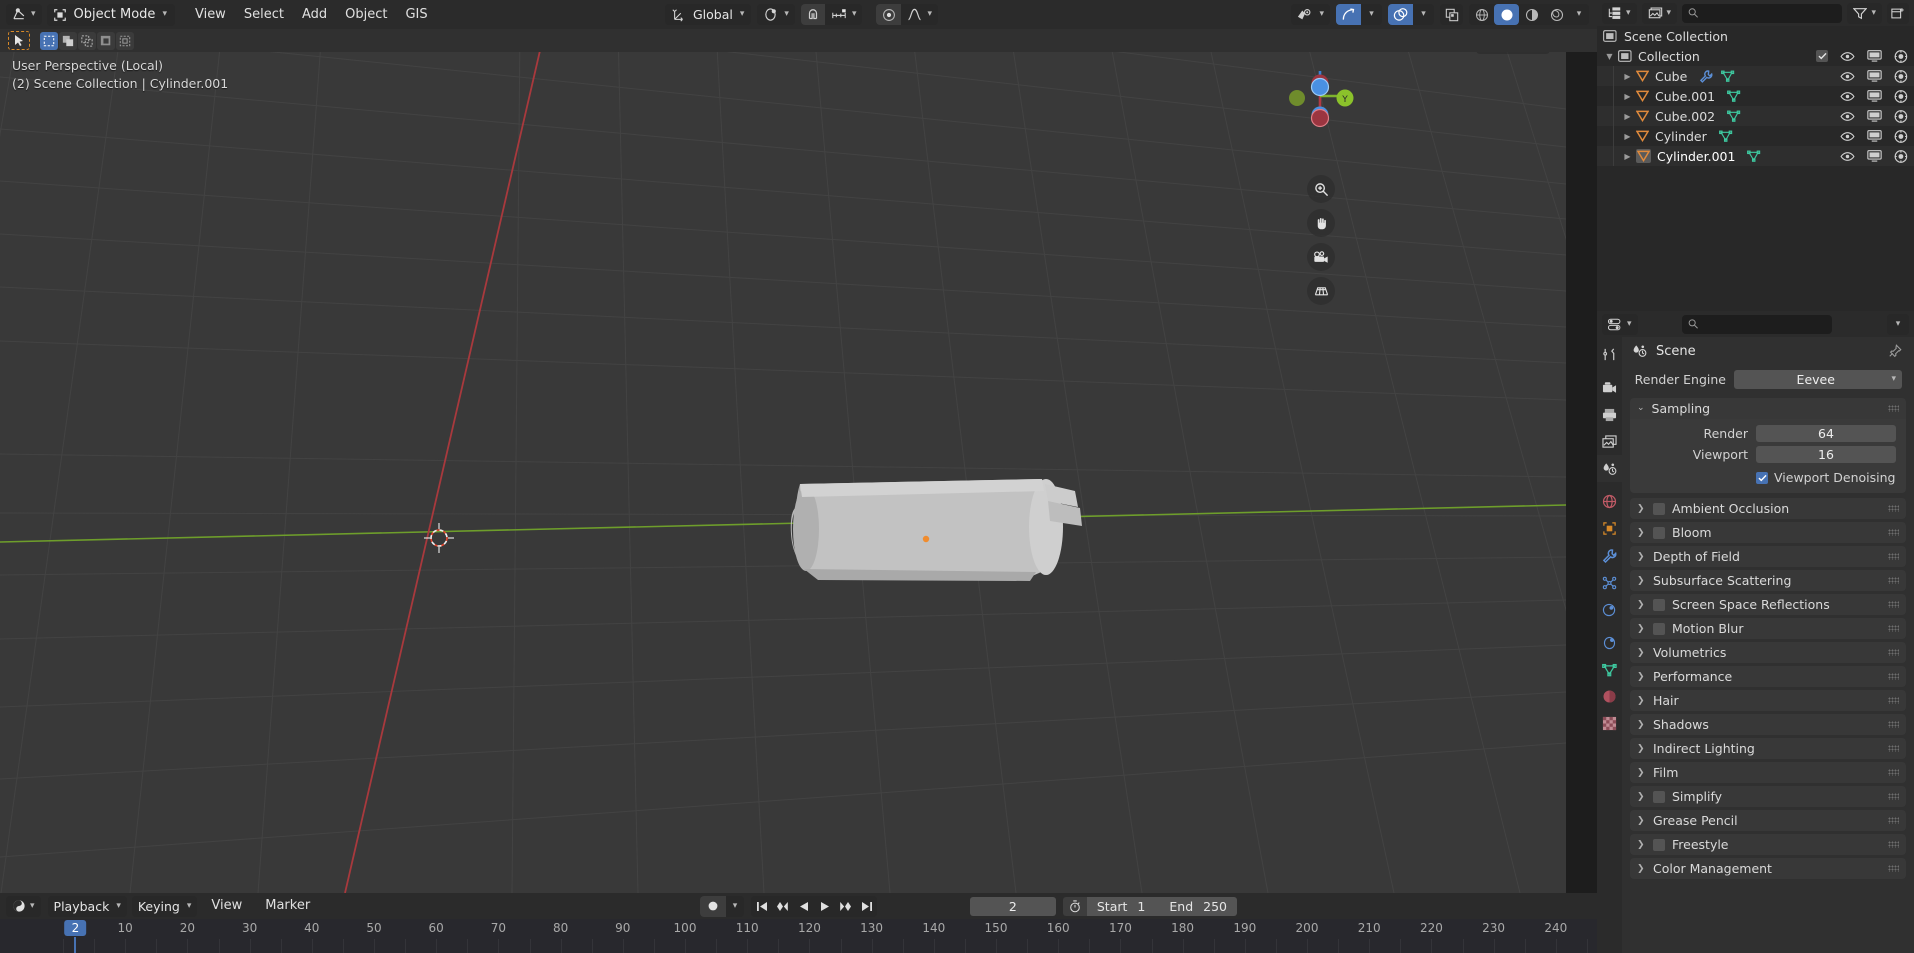 The width and height of the screenshot is (1914, 953). Describe the element at coordinates (735, 906) in the screenshot. I see `auto-keyframe-dropdown: ▾` at that location.